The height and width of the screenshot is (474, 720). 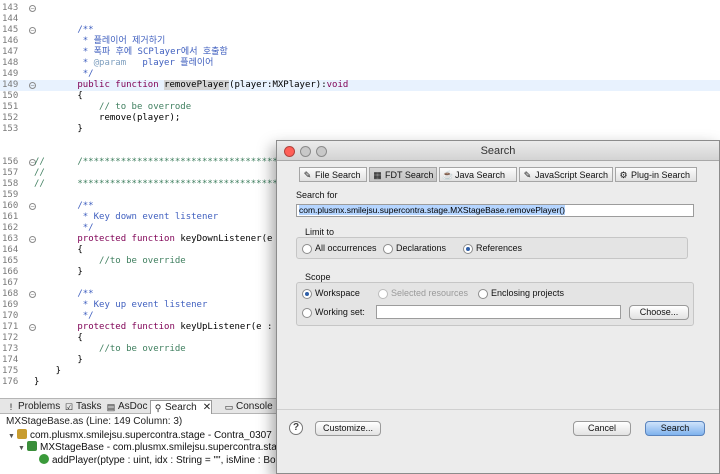 What do you see at coordinates (498, 312) in the screenshot?
I see `working-set-input` at bounding box center [498, 312].